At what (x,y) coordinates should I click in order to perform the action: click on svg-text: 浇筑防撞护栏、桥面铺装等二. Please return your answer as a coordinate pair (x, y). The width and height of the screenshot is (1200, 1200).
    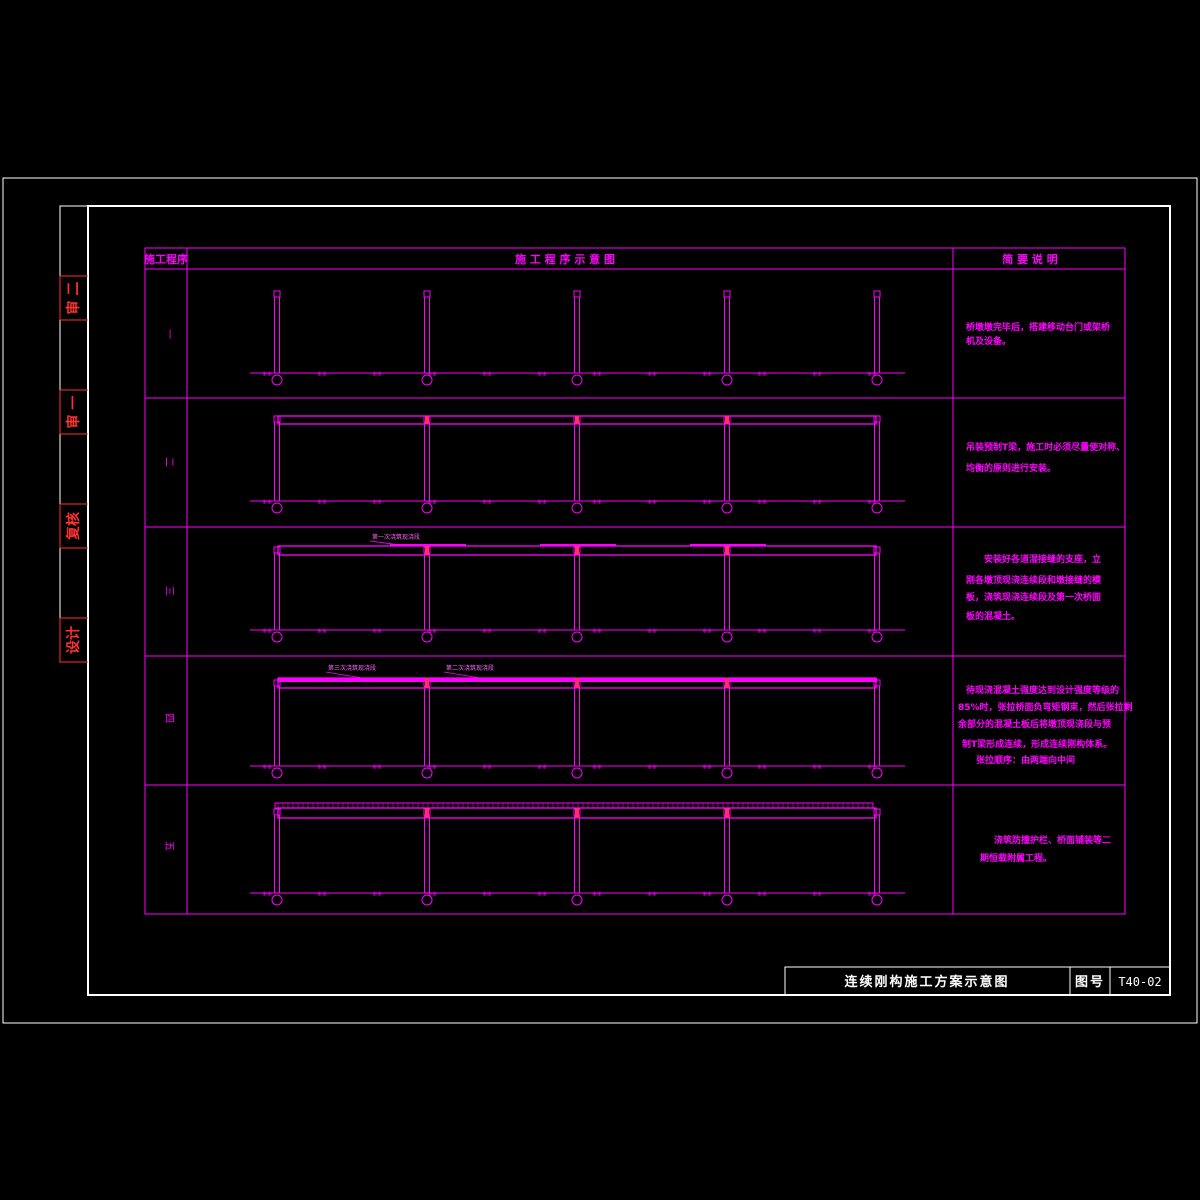
    Looking at the image, I should click on (1052, 840).